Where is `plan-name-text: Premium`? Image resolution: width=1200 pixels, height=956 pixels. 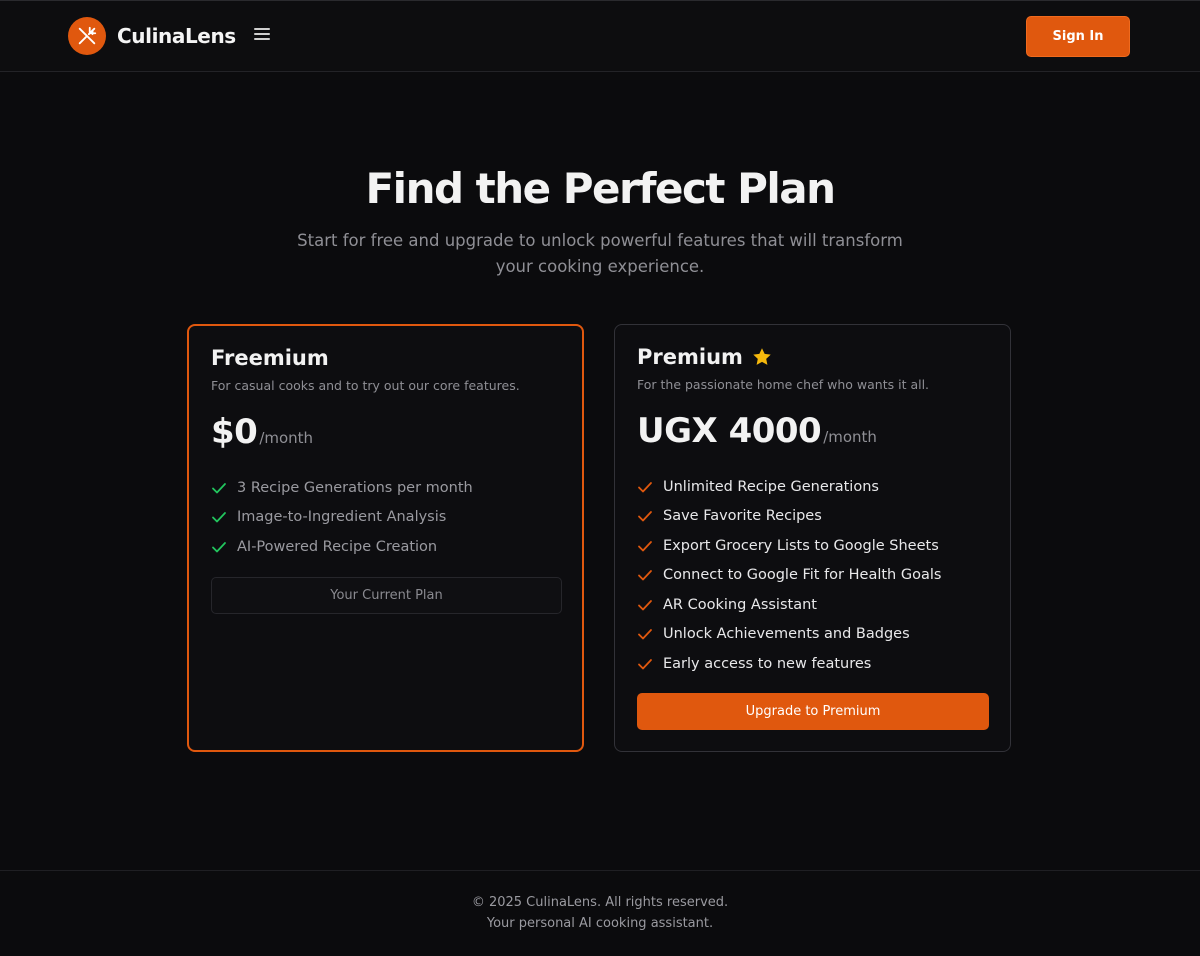 plan-name-text: Premium is located at coordinates (690, 357).